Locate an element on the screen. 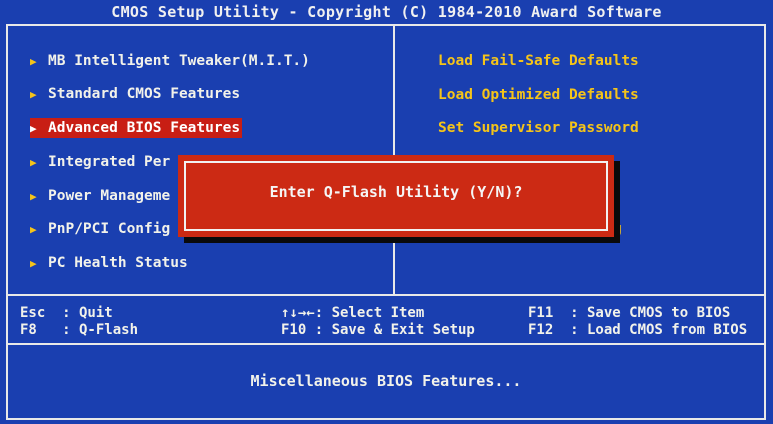 Image resolution: width=773 pixels, height=424 pixels. dialog-prompt: Enter Q-Flash Utility (Y/N)? is located at coordinates (396, 192).